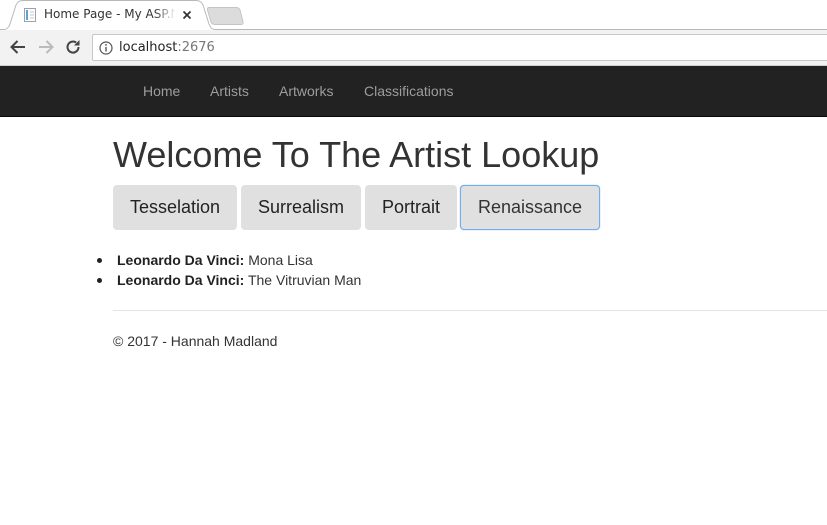 This screenshot has height=525, width=827. I want to click on nav-link-classifications: Classifications, so click(408, 91).